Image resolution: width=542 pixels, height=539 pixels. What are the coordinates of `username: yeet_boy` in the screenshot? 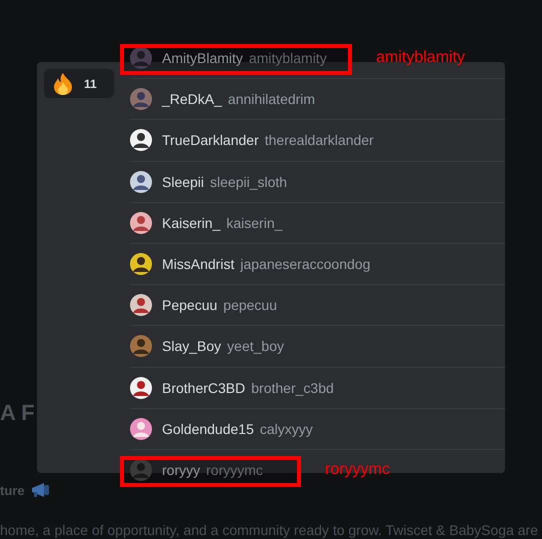 It's located at (255, 346).